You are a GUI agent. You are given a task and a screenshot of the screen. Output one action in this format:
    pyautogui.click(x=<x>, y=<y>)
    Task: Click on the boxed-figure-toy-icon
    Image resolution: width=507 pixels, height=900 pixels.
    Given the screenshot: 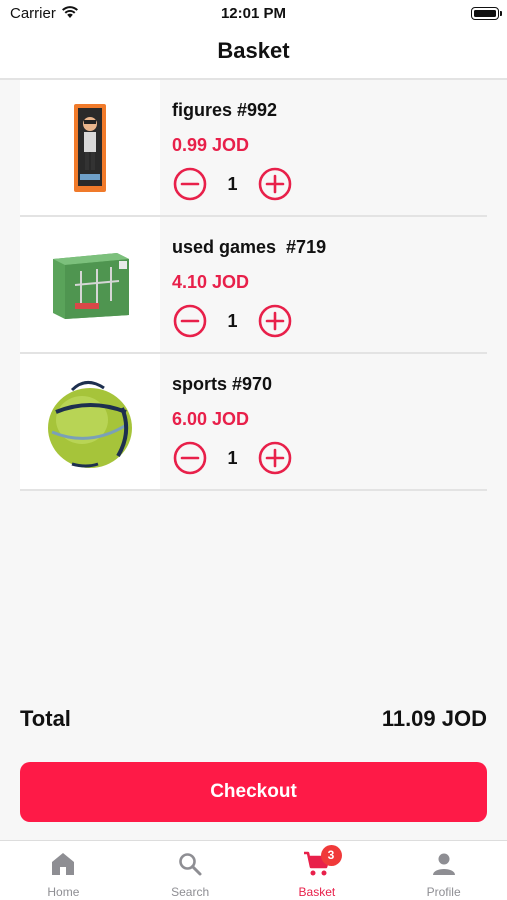 What is the action you would take?
    pyautogui.click(x=90, y=147)
    